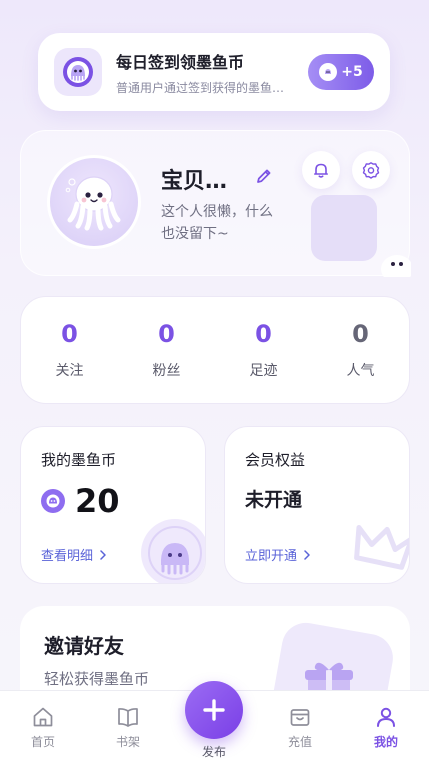 Image resolution: width=429 pixels, height=762 pixels. I want to click on stat-label: 粉丝, so click(166, 371).